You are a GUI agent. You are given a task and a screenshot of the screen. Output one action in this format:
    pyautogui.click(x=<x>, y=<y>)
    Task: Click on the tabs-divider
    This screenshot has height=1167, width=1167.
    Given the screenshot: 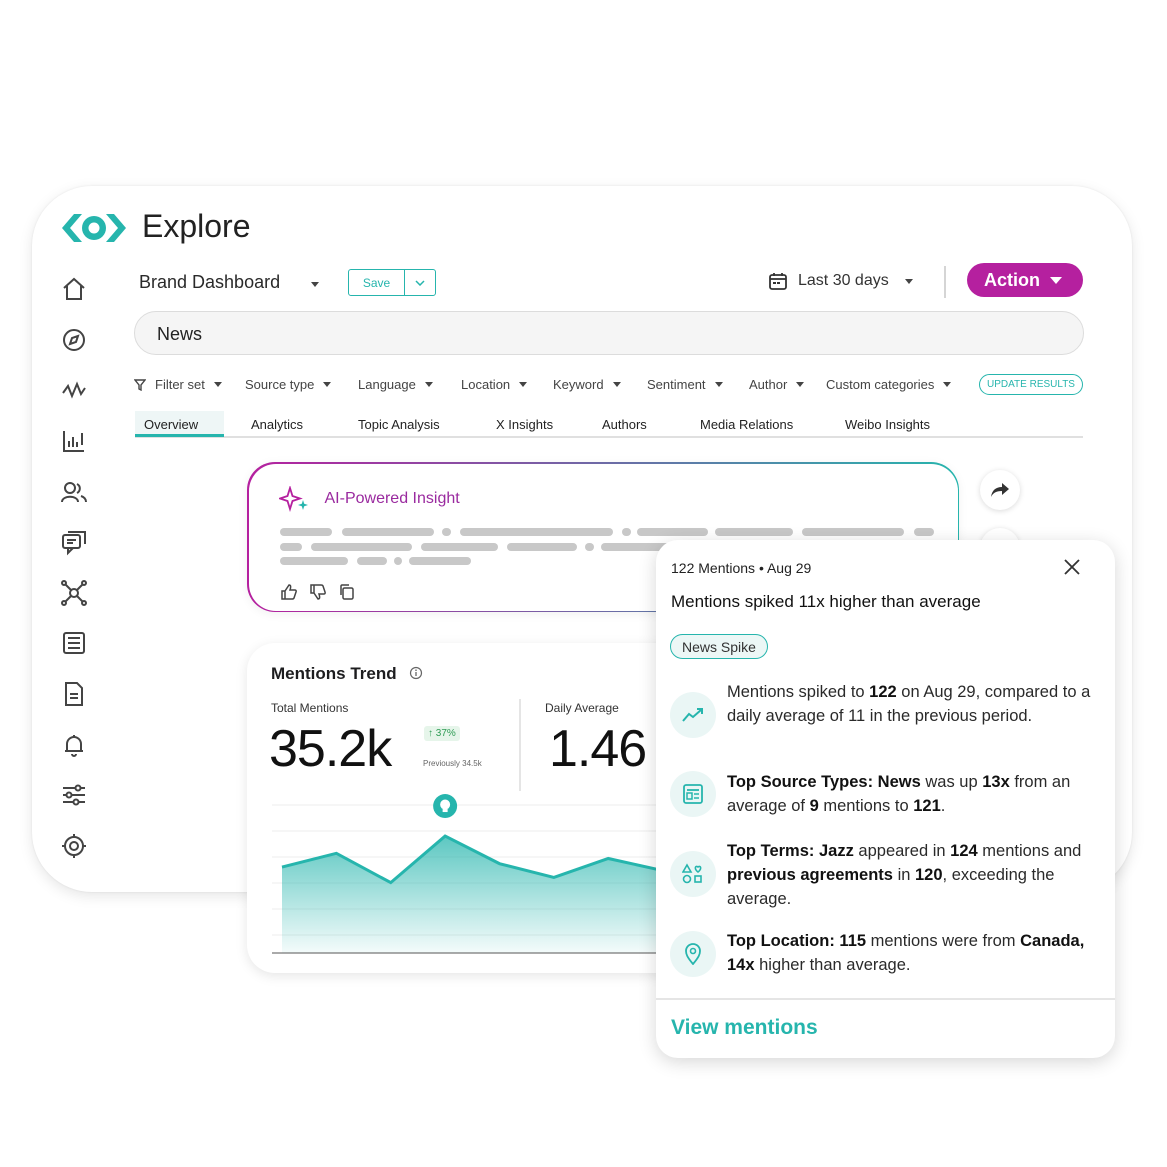 What is the action you would take?
    pyautogui.click(x=609, y=437)
    